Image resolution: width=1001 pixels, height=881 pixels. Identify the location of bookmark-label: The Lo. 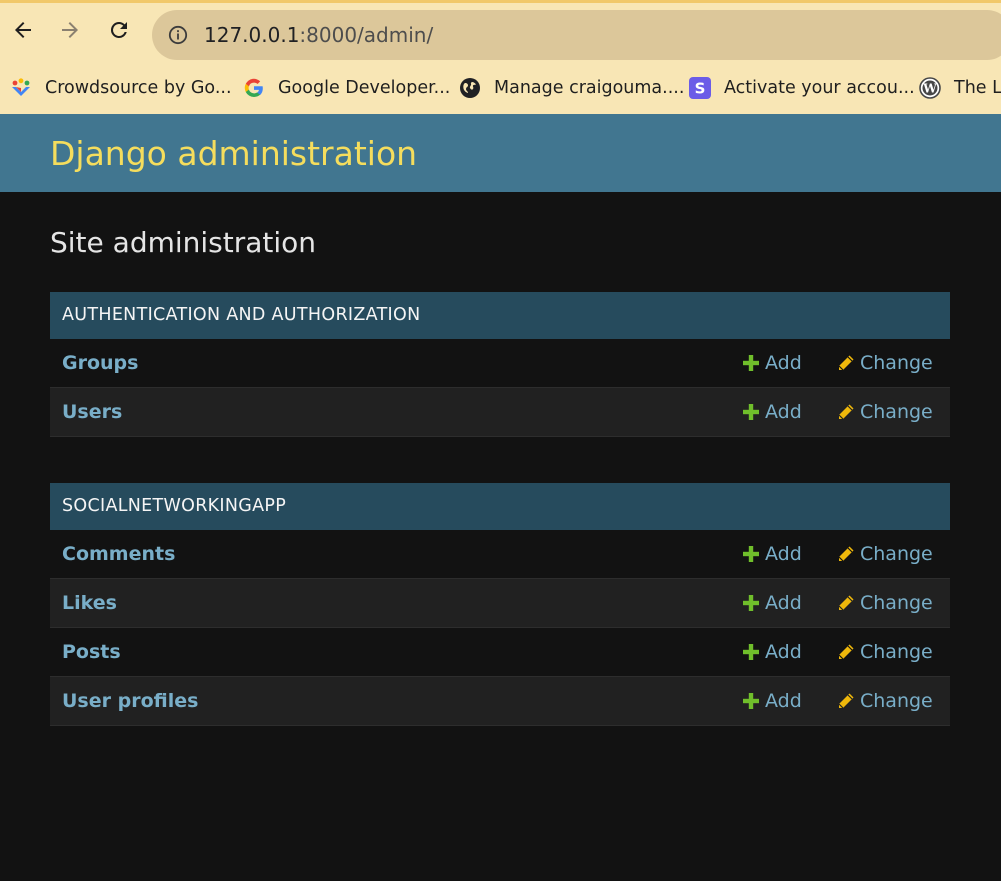
(977, 88).